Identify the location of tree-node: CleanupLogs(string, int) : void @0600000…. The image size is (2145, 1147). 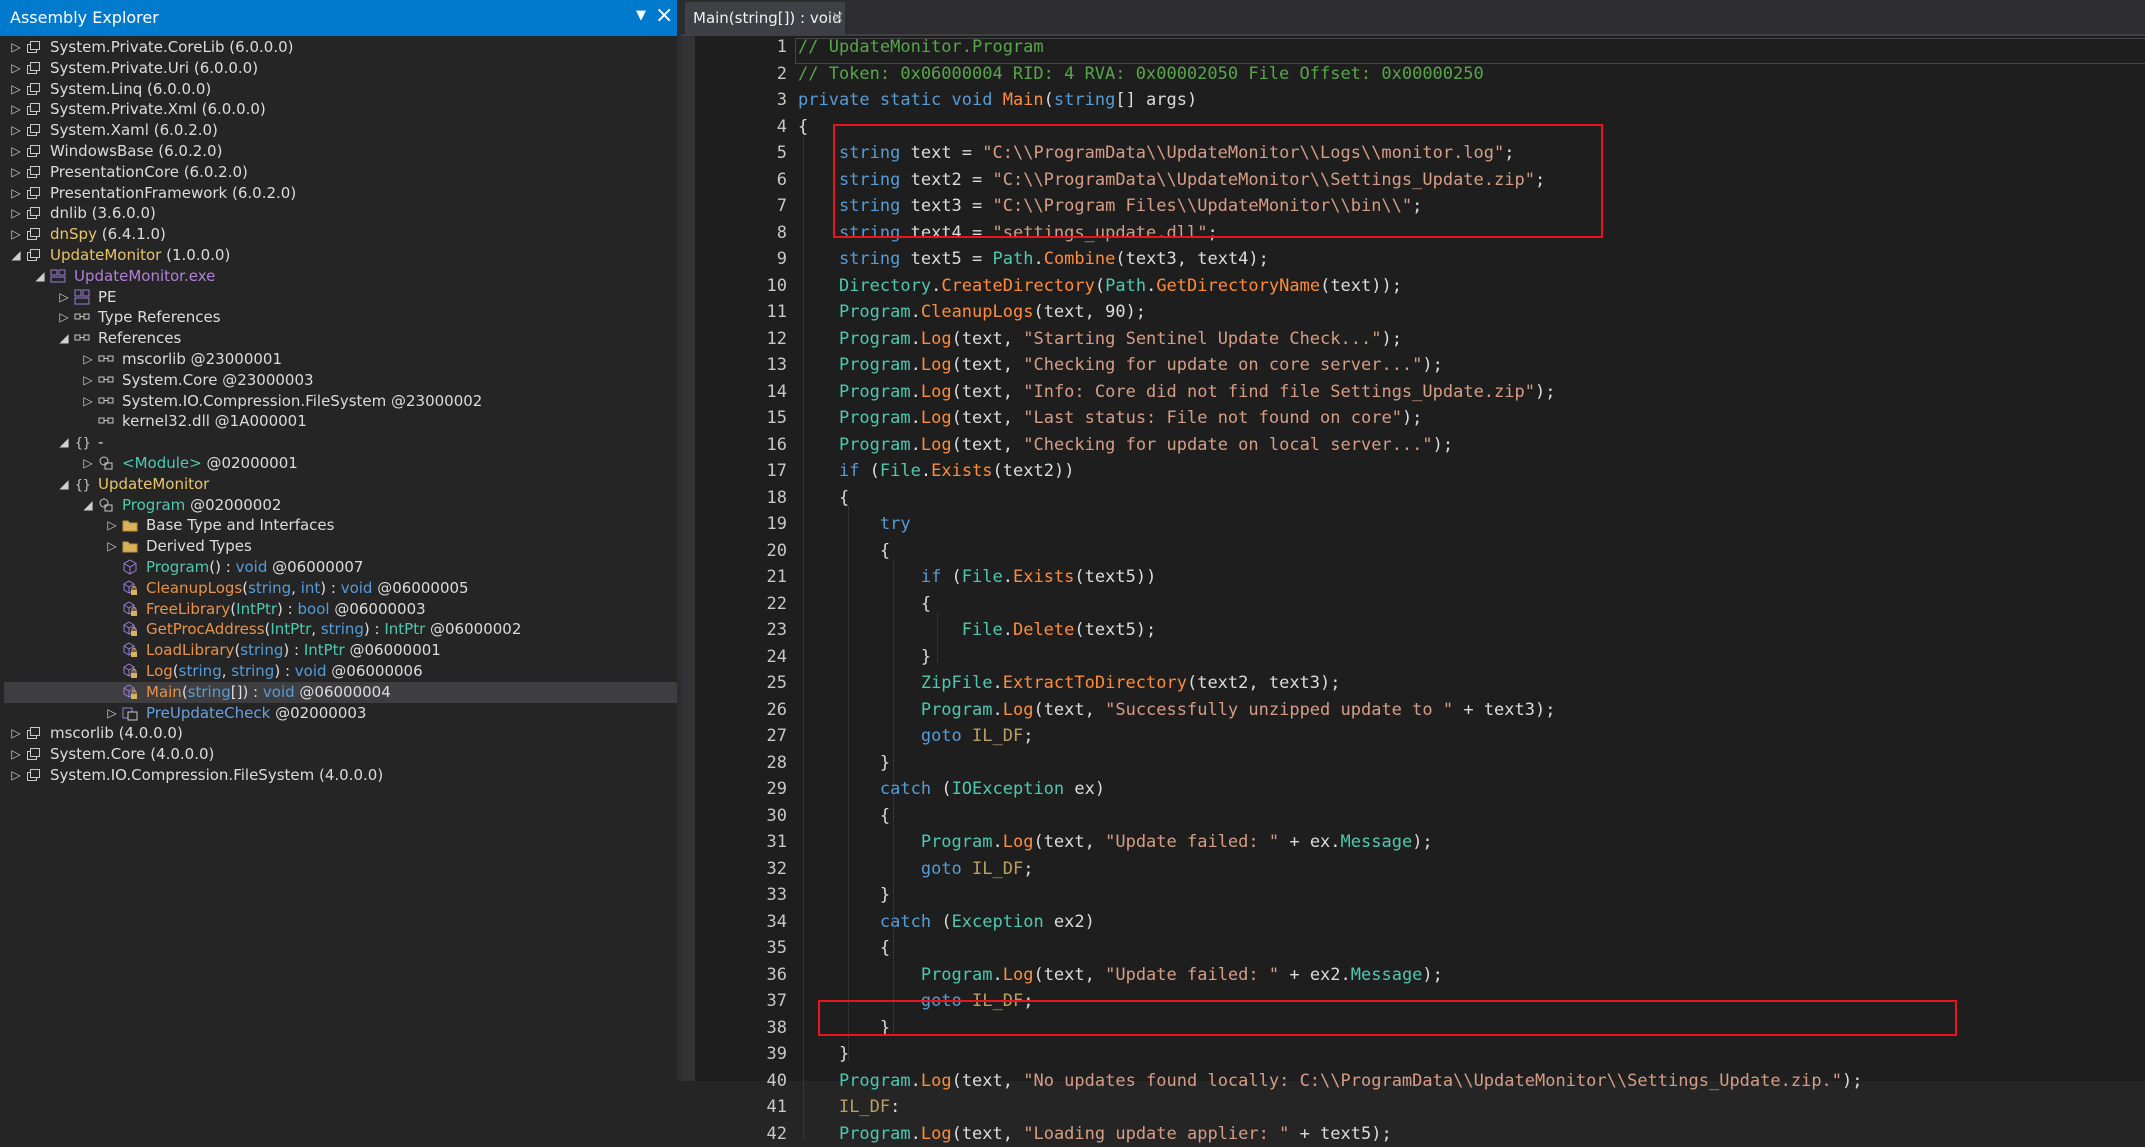
(340, 588).